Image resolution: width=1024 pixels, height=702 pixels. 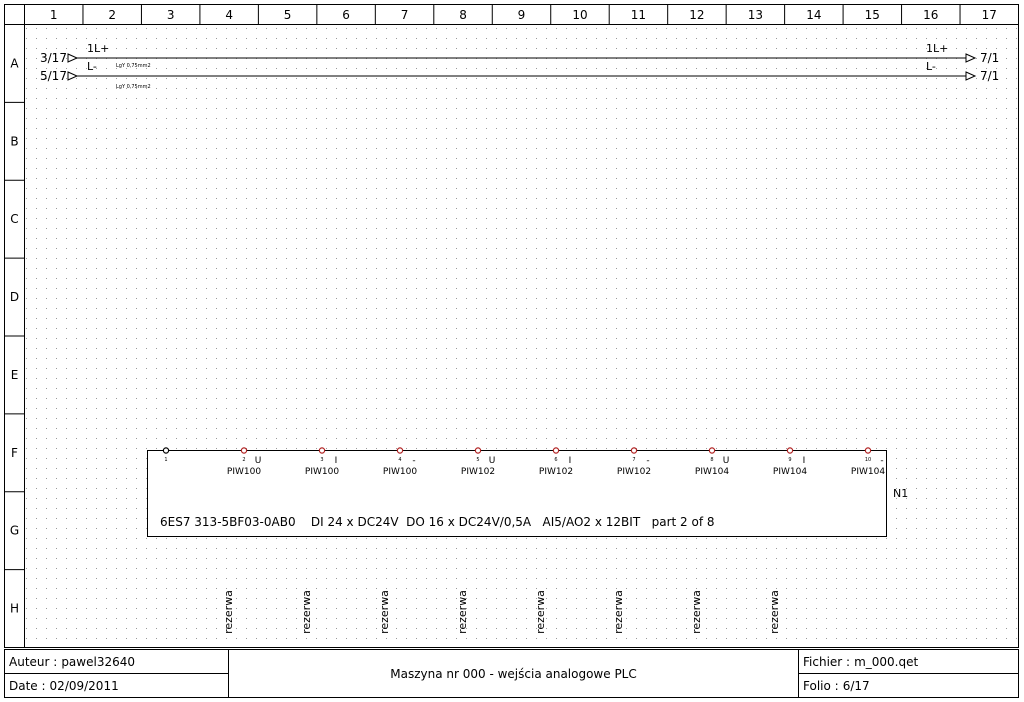 I want to click on column-number: 14, so click(x=813, y=15).